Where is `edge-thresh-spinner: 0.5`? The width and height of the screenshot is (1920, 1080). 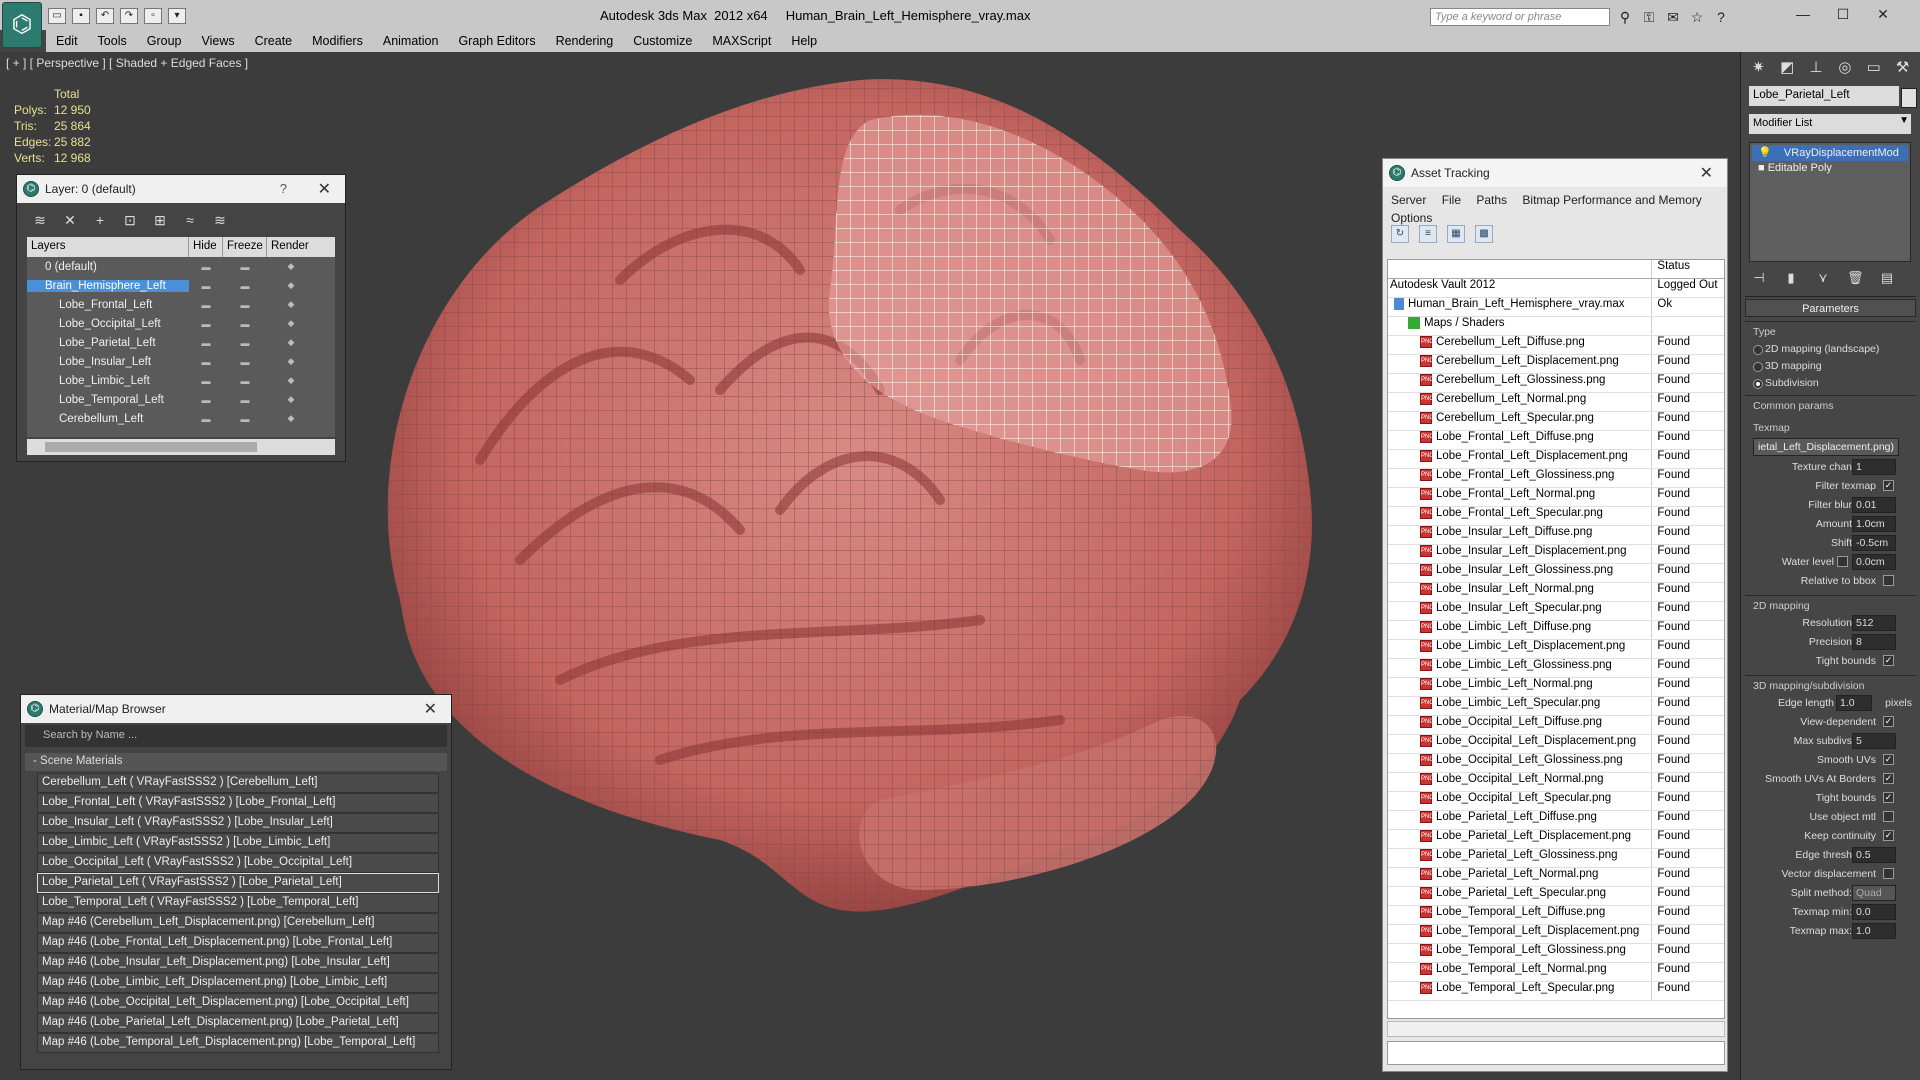 edge-thresh-spinner: 0.5 is located at coordinates (1874, 855).